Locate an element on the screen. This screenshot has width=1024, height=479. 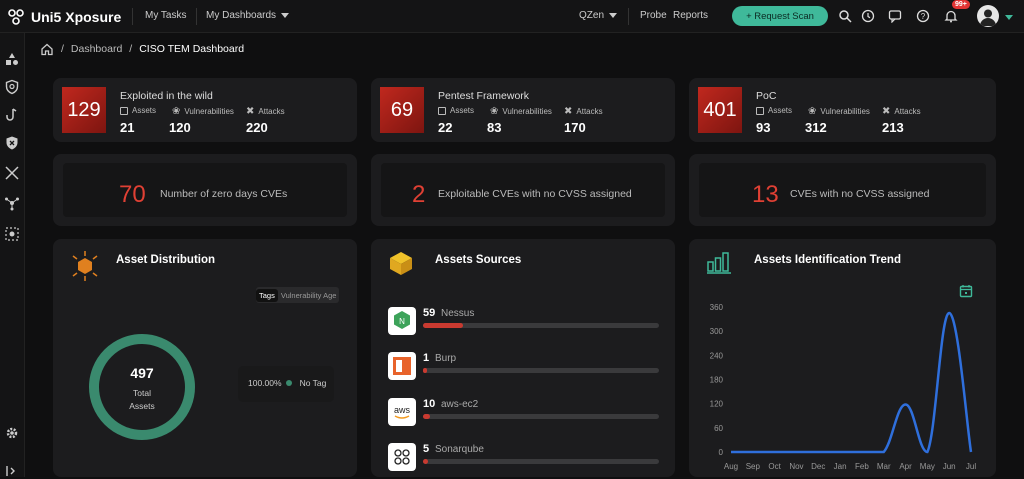
notification-badge: 99+ is located at coordinates (961, 4).